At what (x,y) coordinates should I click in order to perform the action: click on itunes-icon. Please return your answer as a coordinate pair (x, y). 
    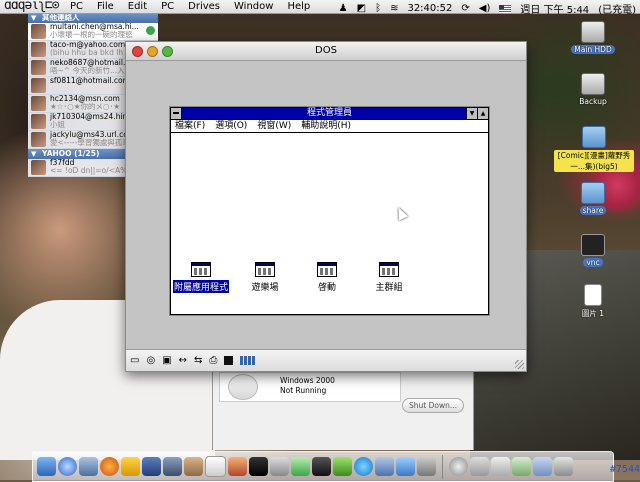
    Looking at the image, I should click on (300, 466).